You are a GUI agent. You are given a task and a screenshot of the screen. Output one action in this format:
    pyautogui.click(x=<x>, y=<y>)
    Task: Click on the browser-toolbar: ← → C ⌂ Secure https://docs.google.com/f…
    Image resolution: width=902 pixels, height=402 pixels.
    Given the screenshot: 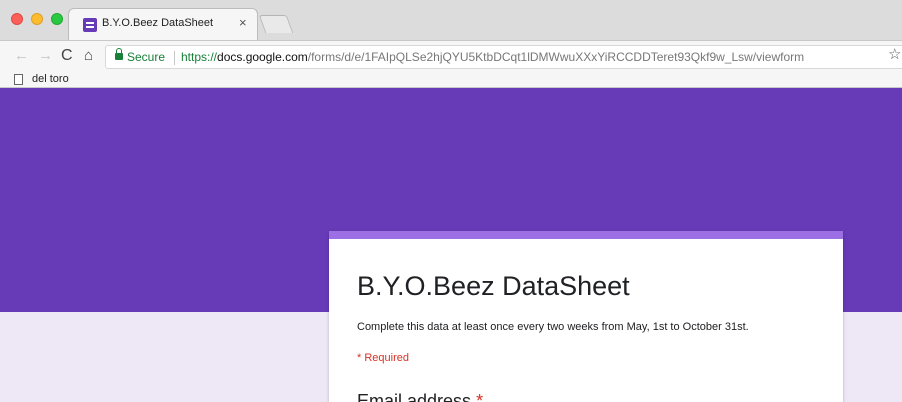 What is the action you would take?
    pyautogui.click(x=451, y=56)
    